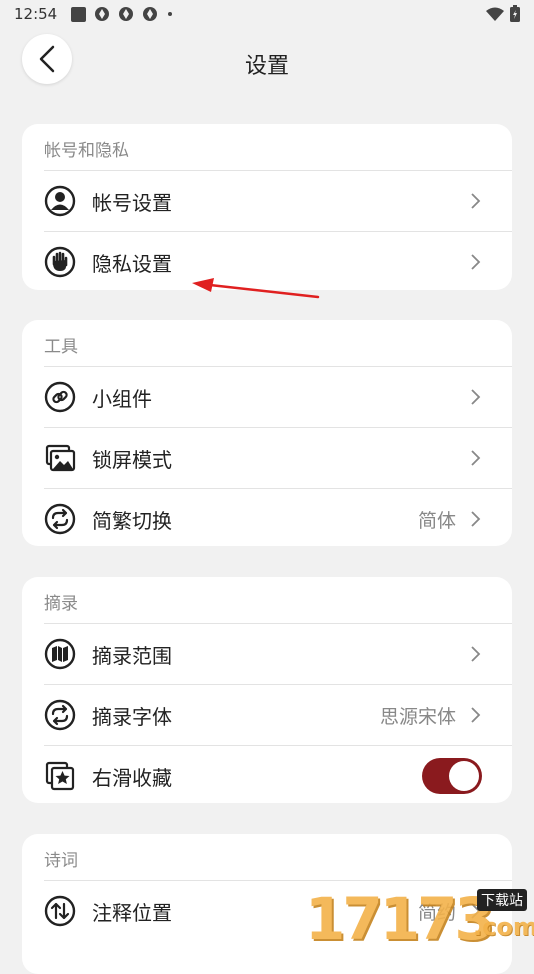  What do you see at coordinates (132, 912) in the screenshot?
I see `row-label: 注释位置` at bounding box center [132, 912].